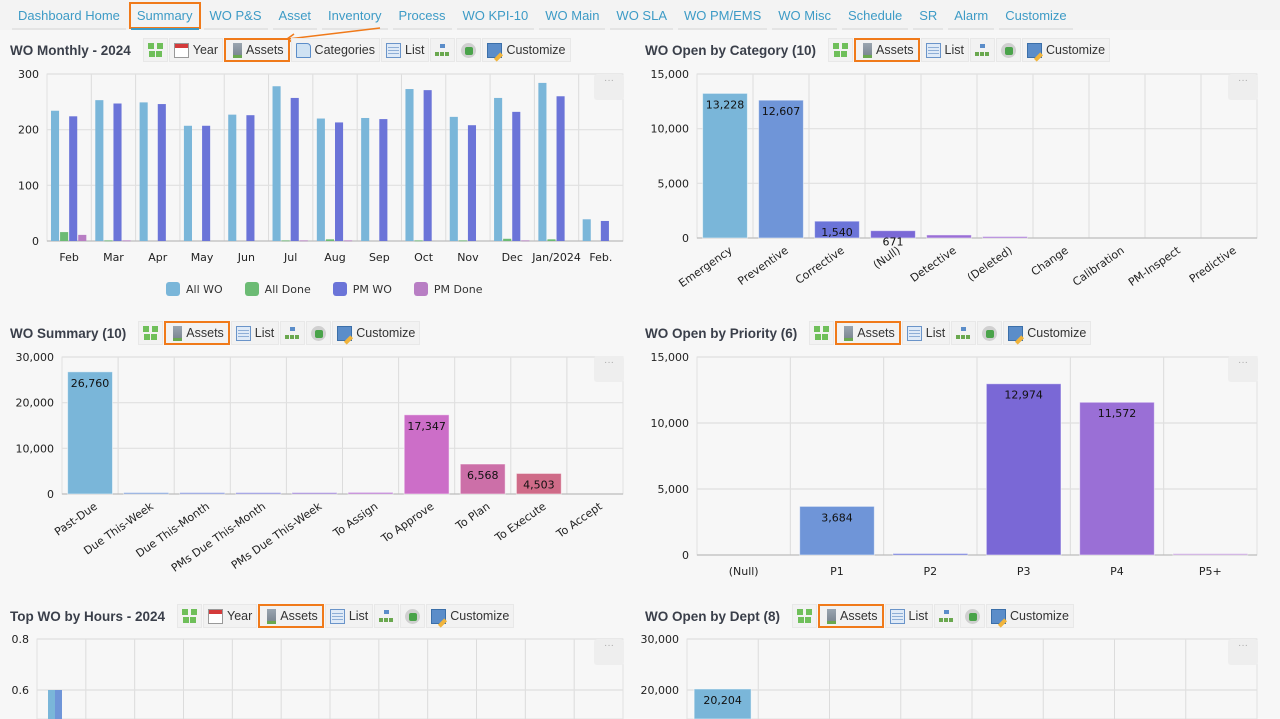 This screenshot has width=1280, height=719. Describe the element at coordinates (1035, 16) in the screenshot. I see `tab-customize: Customize` at that location.